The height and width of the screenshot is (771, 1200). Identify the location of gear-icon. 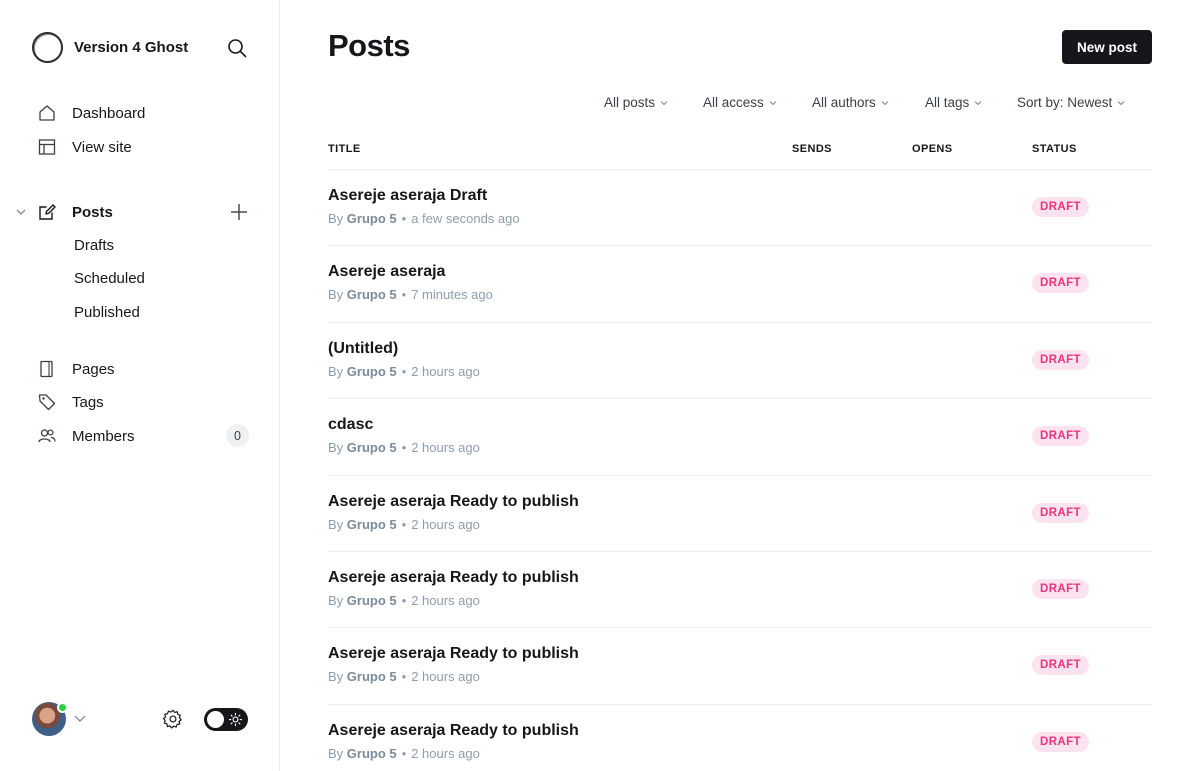
(173, 719).